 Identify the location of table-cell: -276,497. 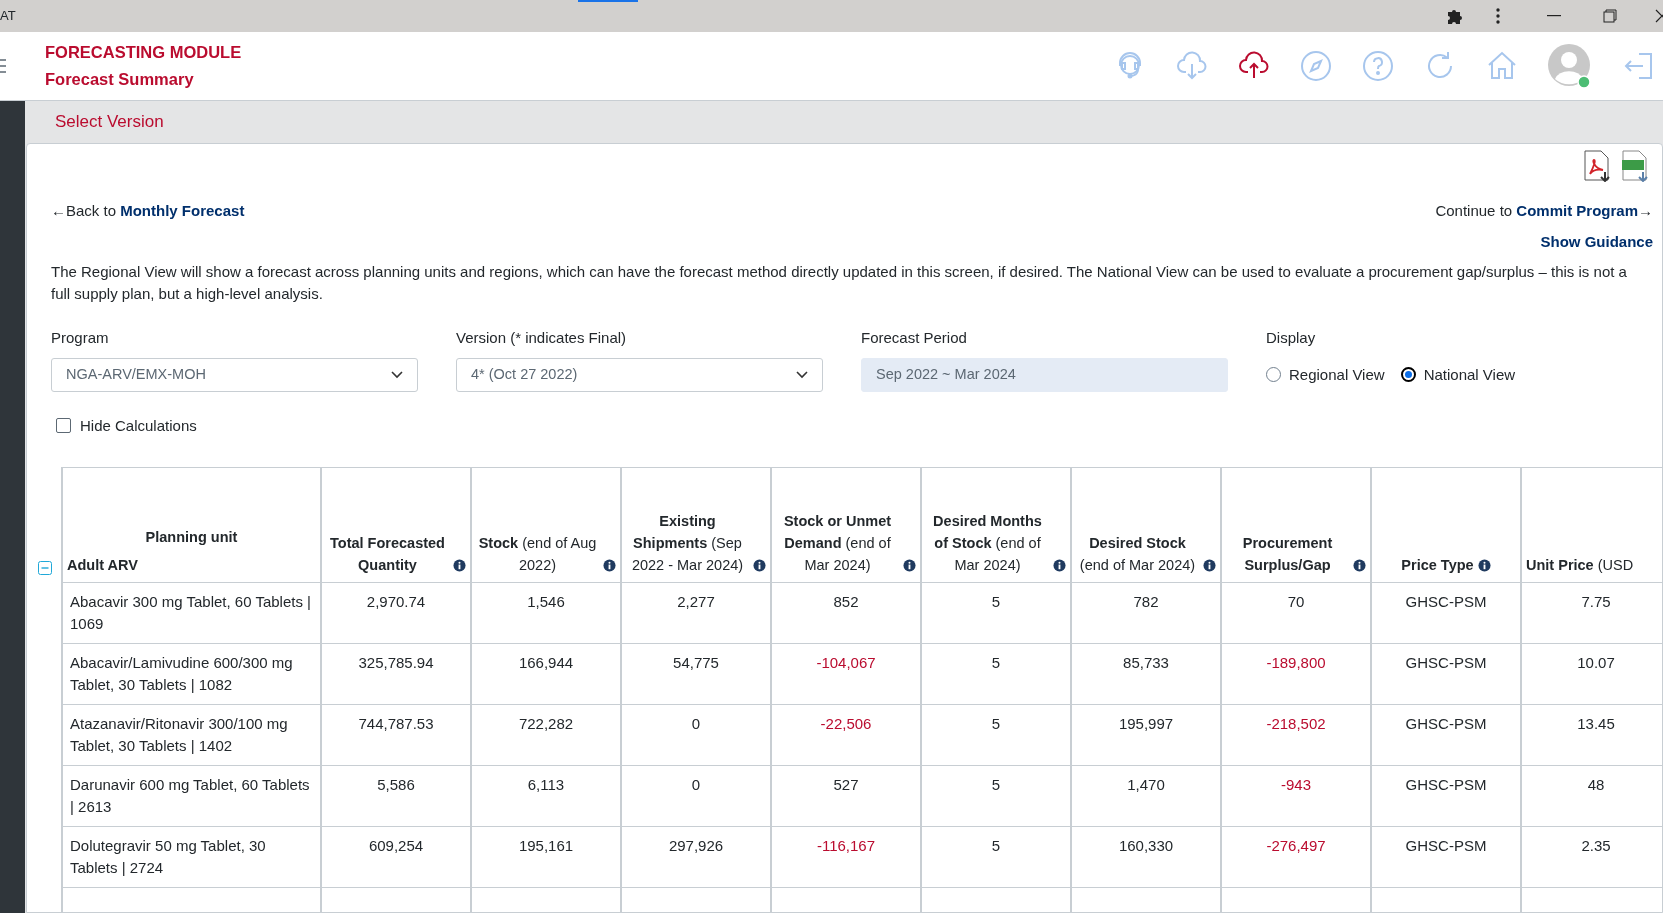
(1296, 845).